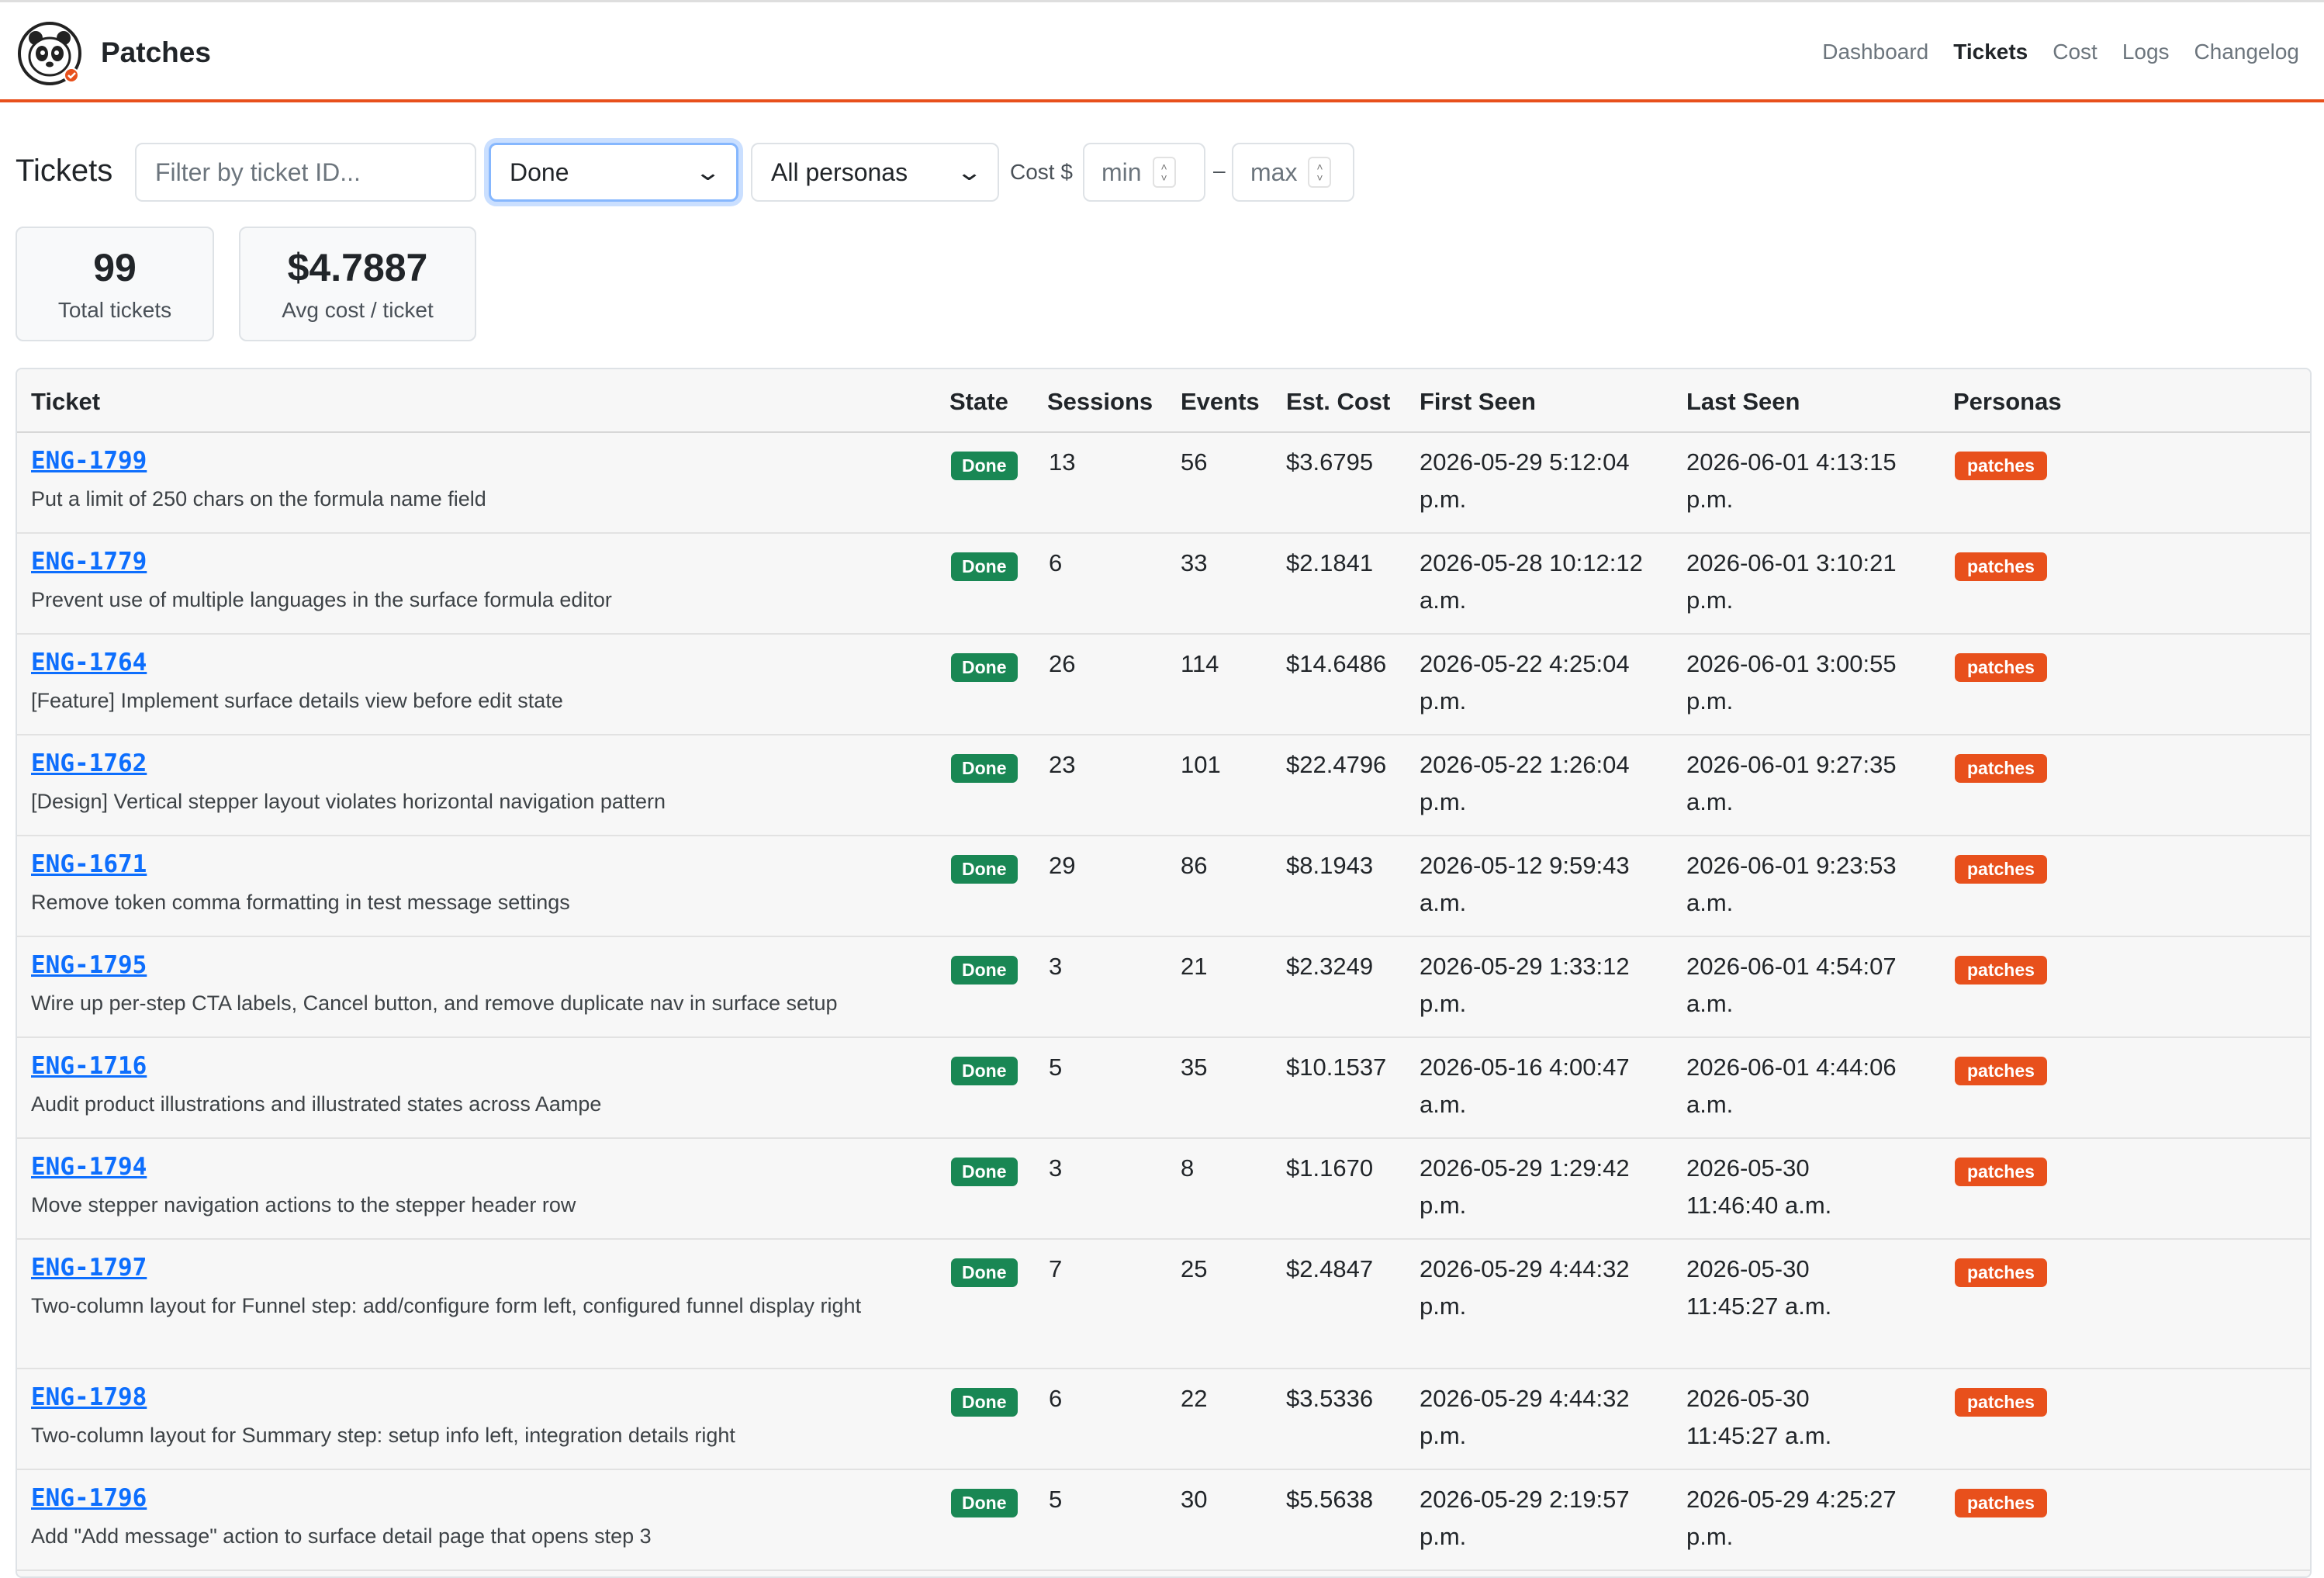 This screenshot has height=1578, width=2324. What do you see at coordinates (1338, 402) in the screenshot?
I see `col-est-cost: Est. Cost` at bounding box center [1338, 402].